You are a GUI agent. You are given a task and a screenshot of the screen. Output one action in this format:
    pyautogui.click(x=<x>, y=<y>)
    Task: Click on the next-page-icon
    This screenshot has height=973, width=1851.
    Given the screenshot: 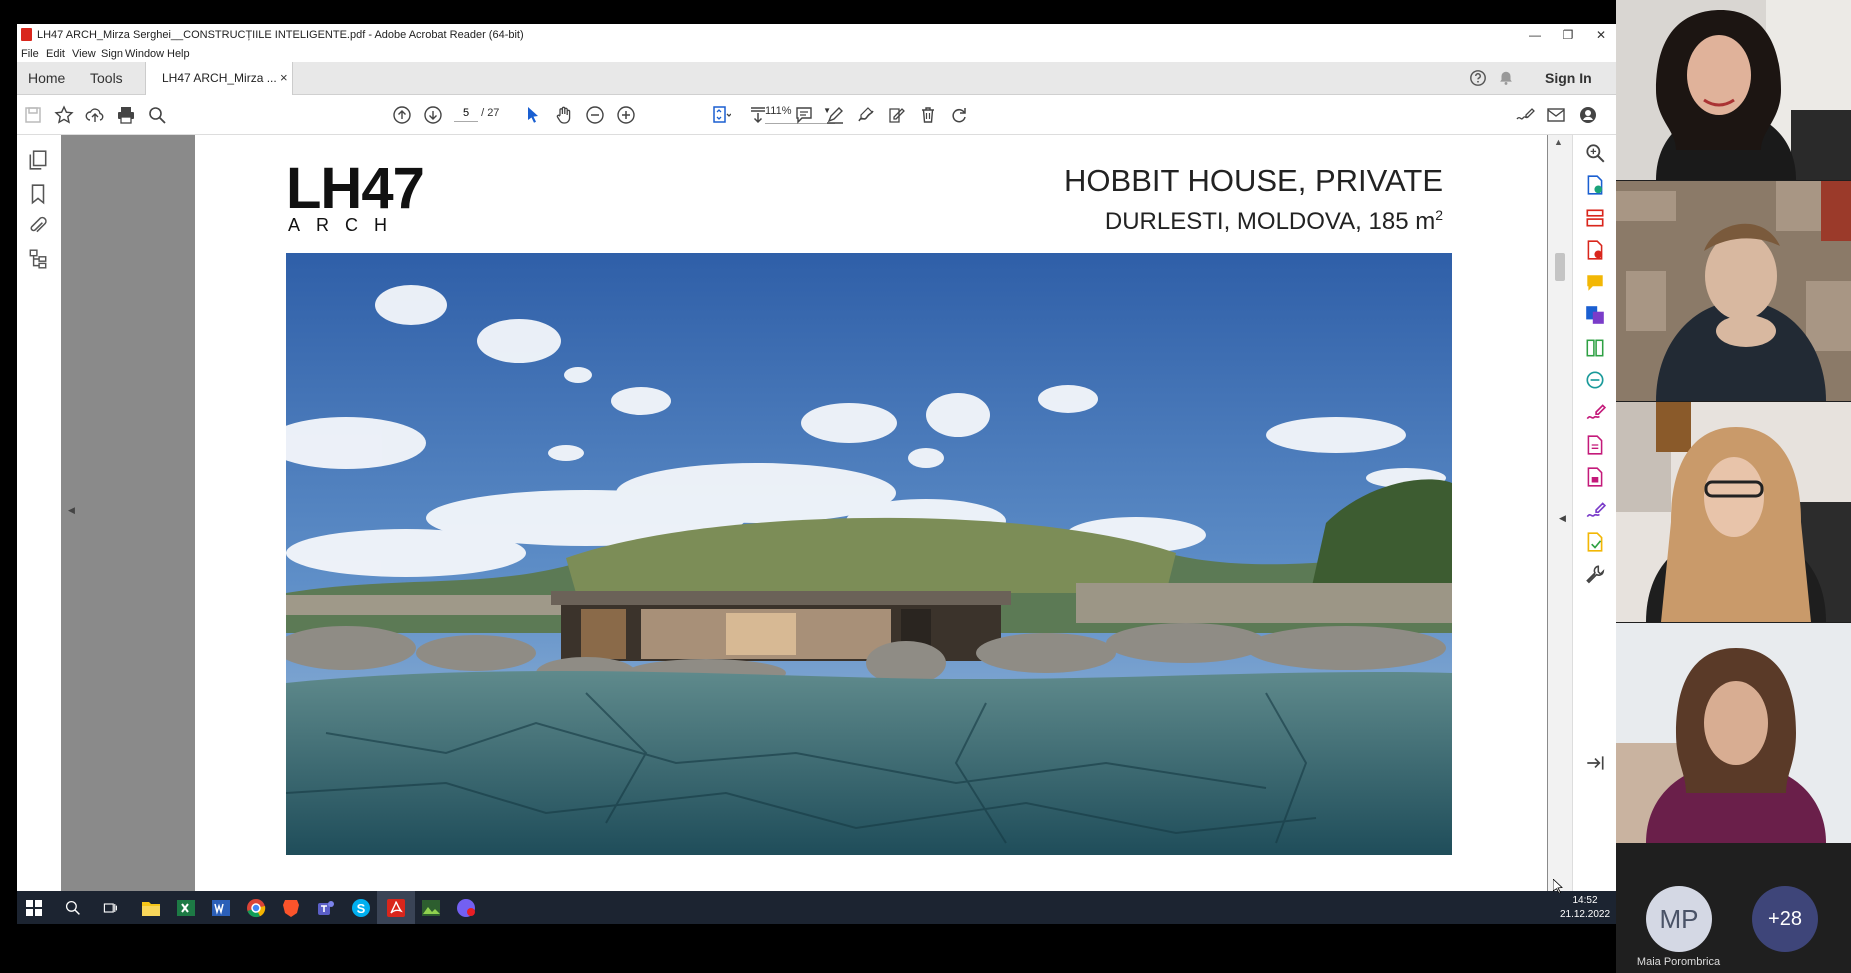 What is the action you would take?
    pyautogui.click(x=433, y=115)
    